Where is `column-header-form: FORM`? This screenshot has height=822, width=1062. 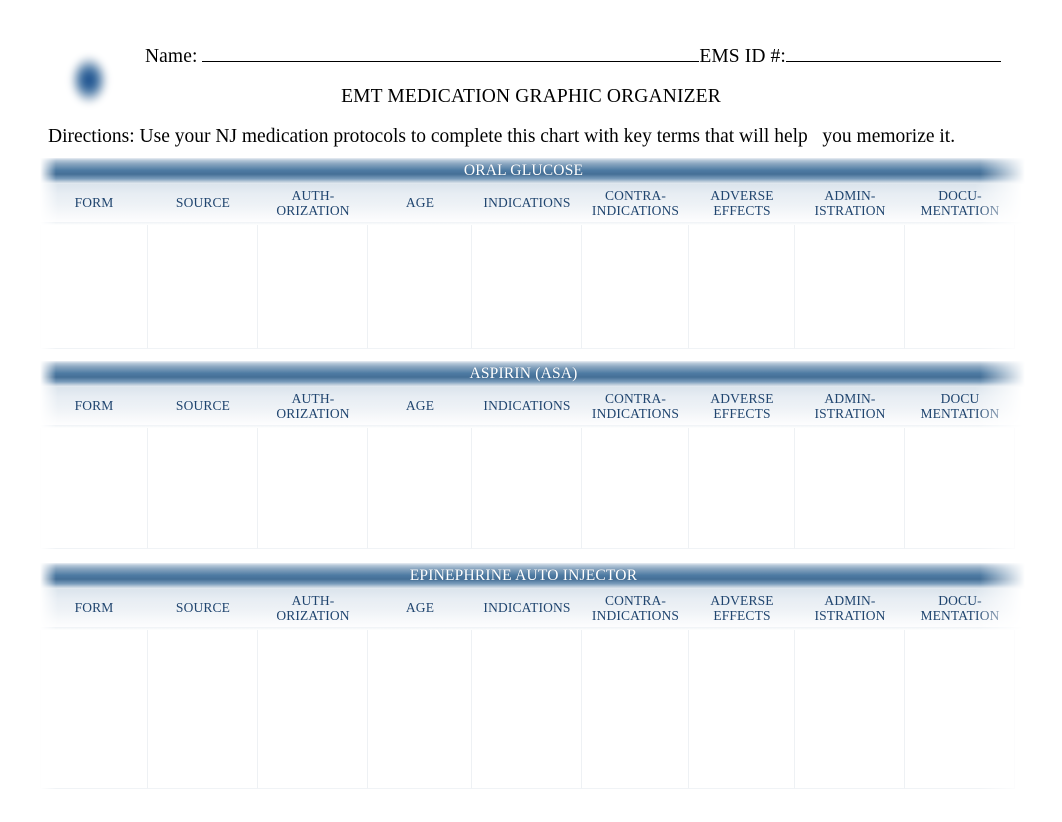
column-header-form: FORM is located at coordinates (94, 406).